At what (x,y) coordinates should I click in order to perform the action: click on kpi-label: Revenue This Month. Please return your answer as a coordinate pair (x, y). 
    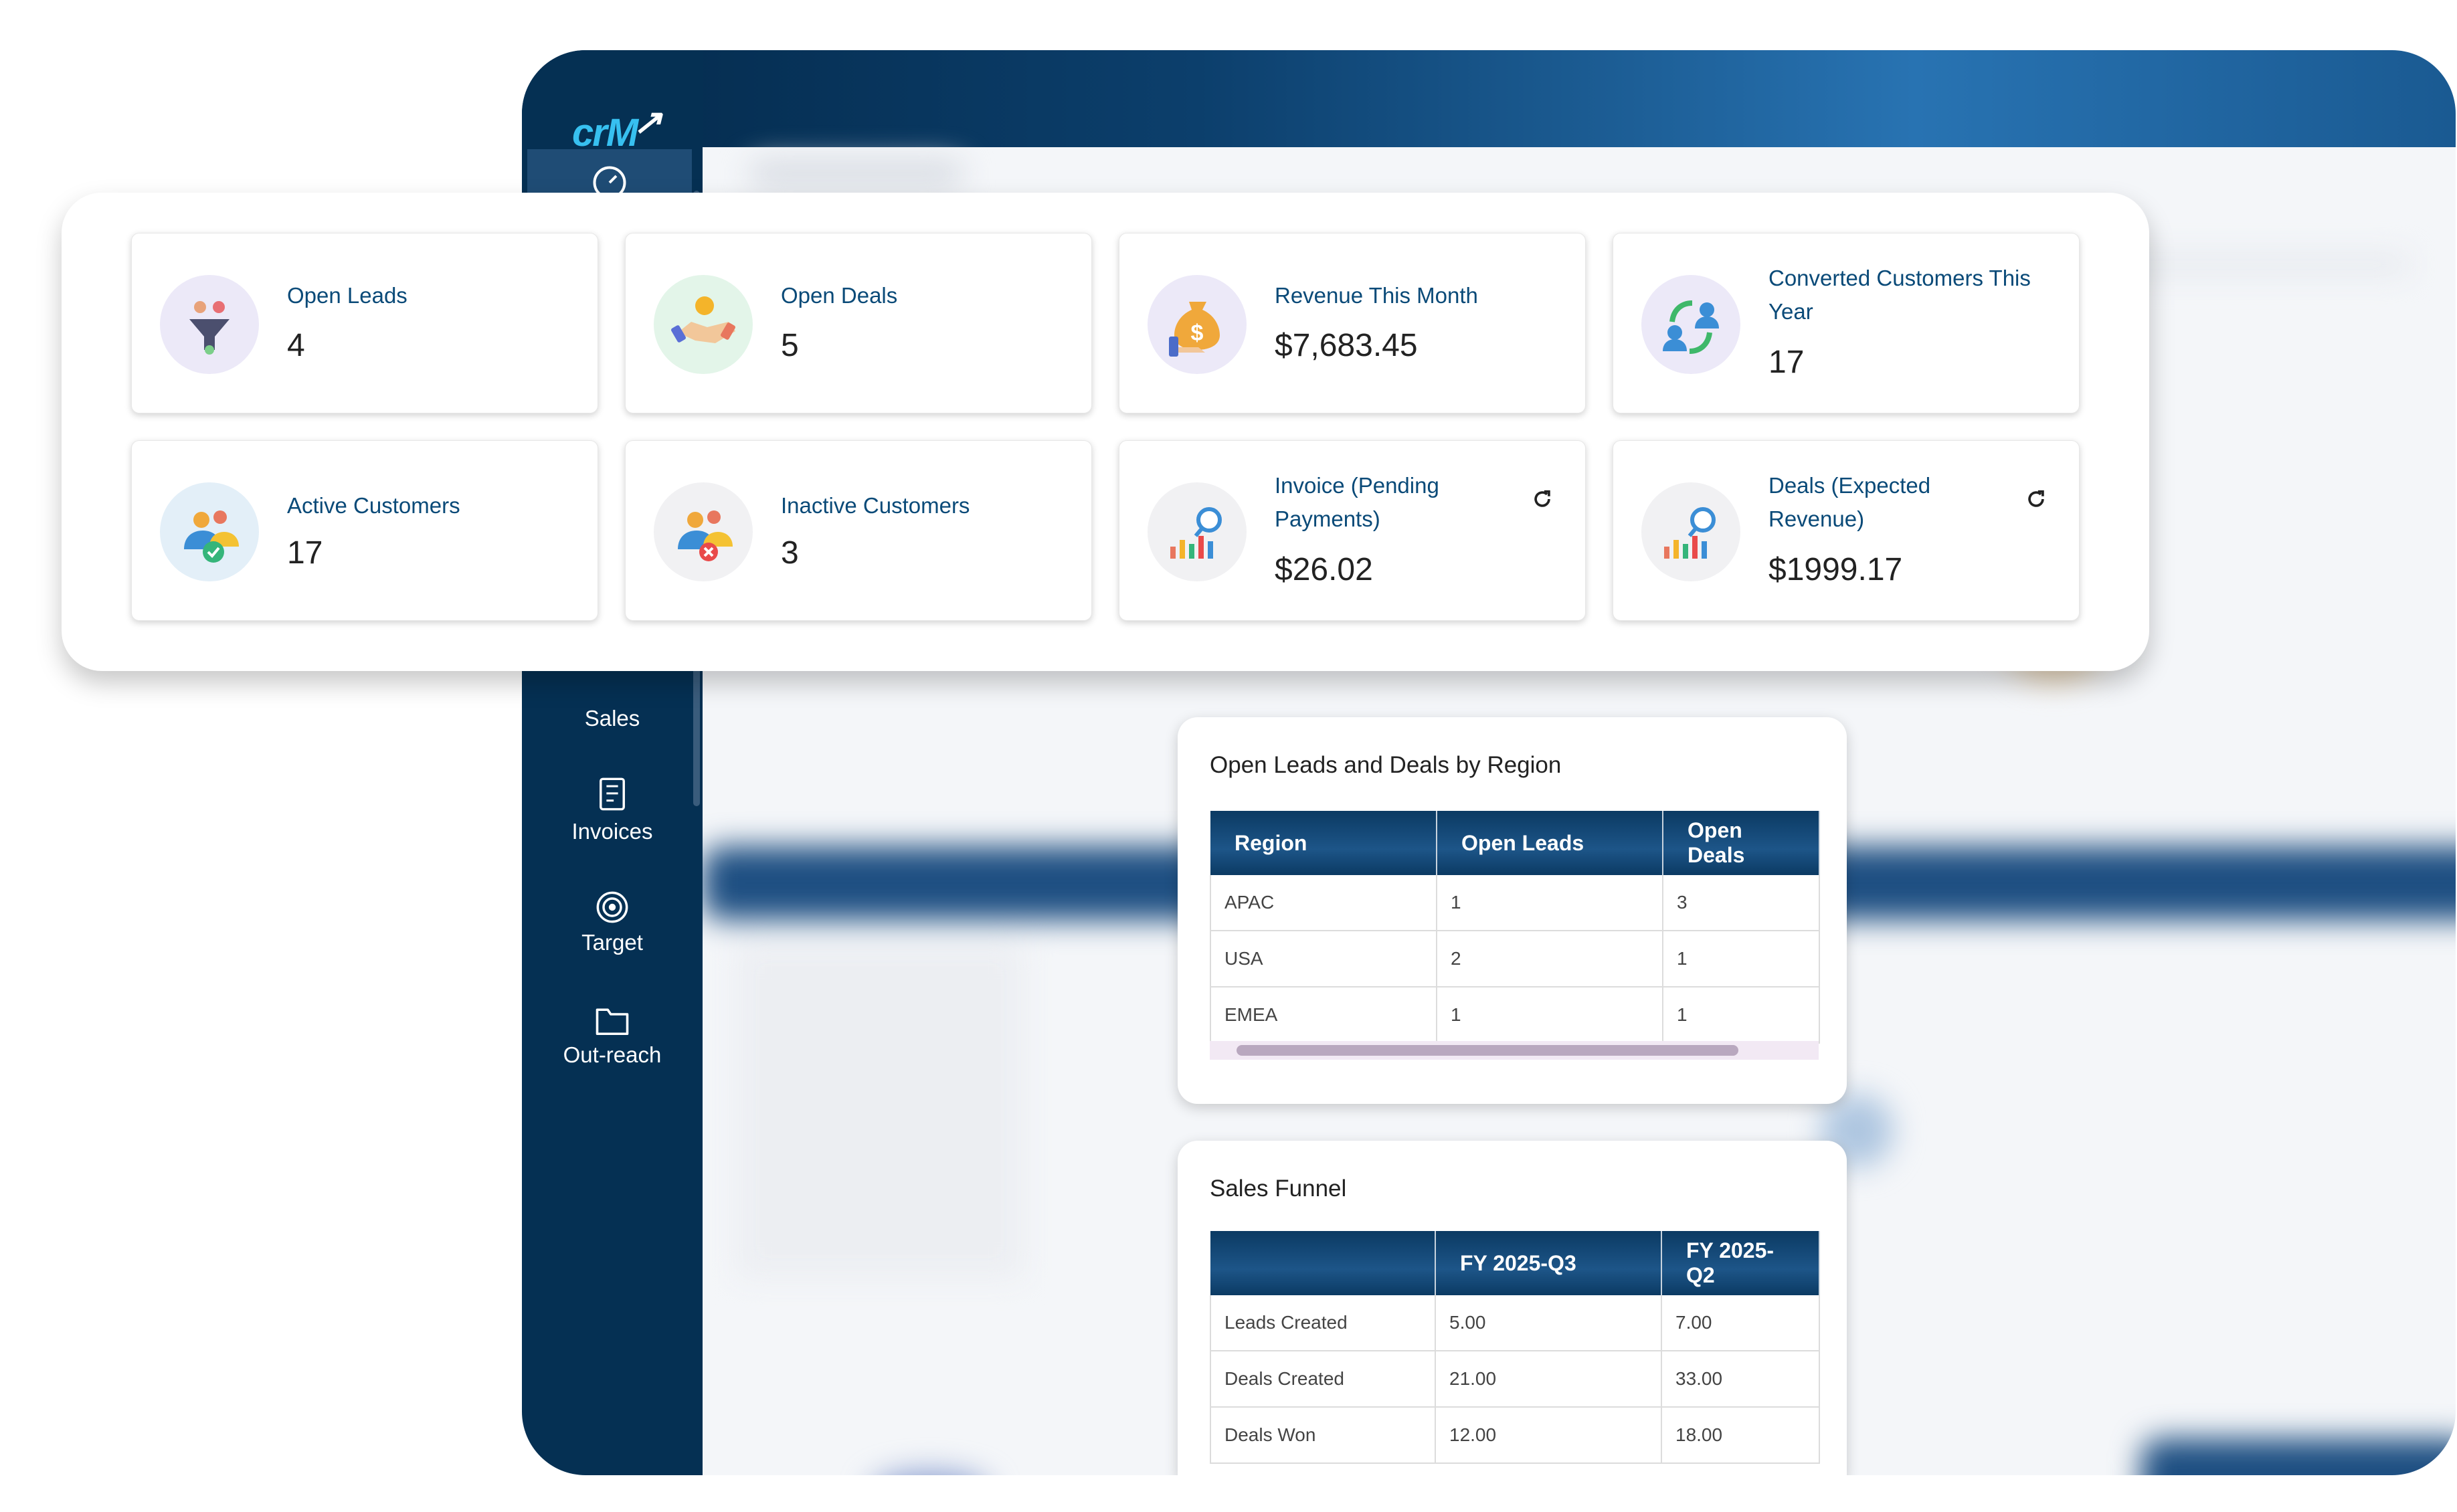
    Looking at the image, I should click on (1376, 295).